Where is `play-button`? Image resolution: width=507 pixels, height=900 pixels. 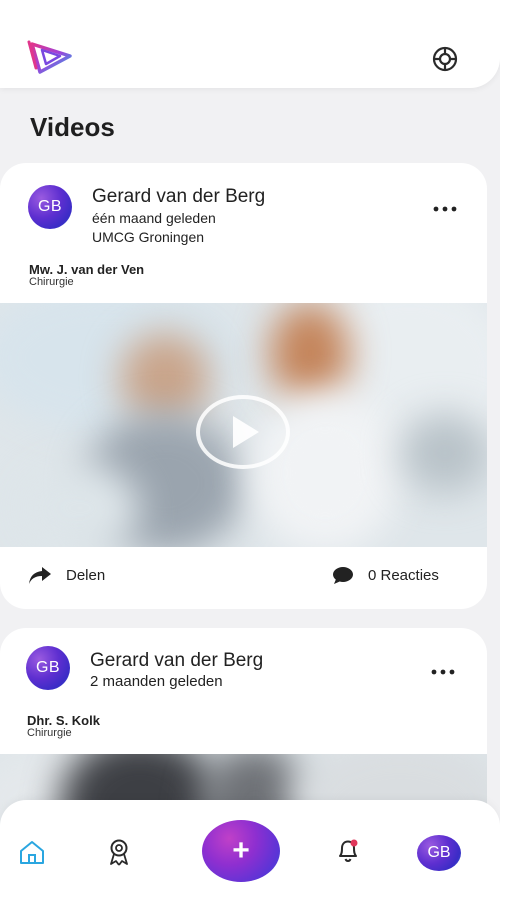 play-button is located at coordinates (243, 432).